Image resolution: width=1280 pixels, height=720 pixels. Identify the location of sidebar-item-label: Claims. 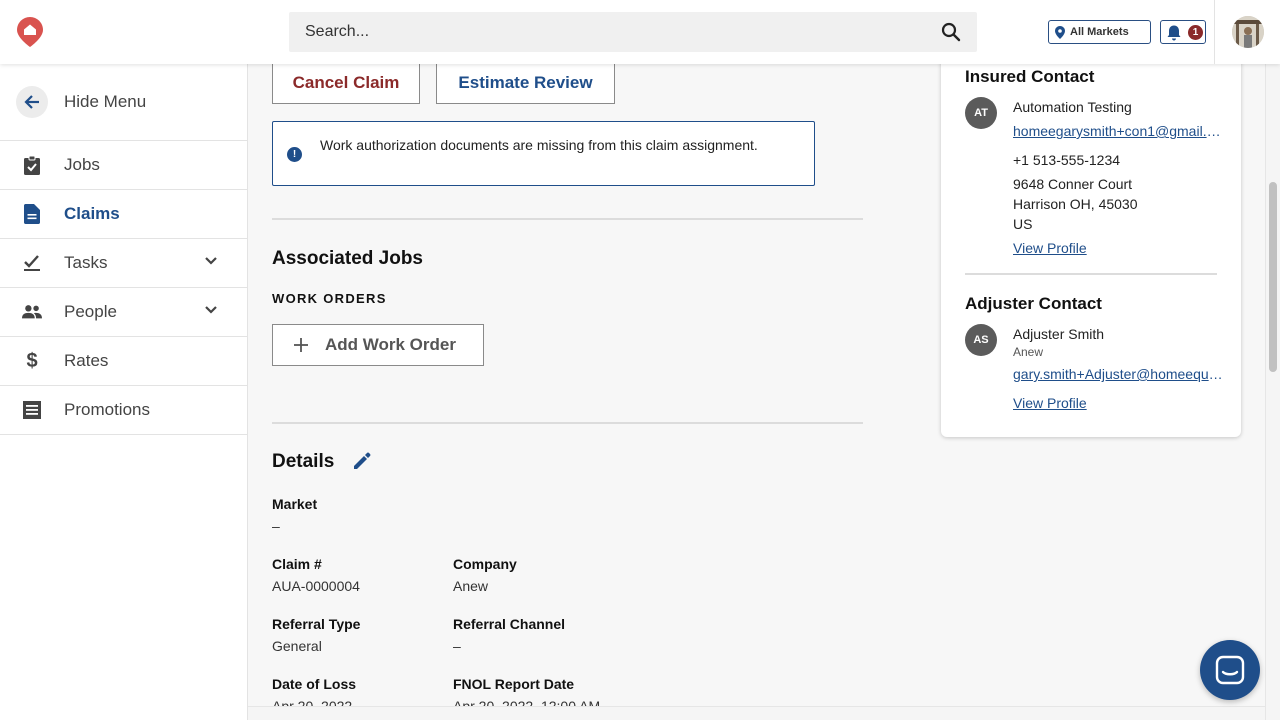
(92, 213).